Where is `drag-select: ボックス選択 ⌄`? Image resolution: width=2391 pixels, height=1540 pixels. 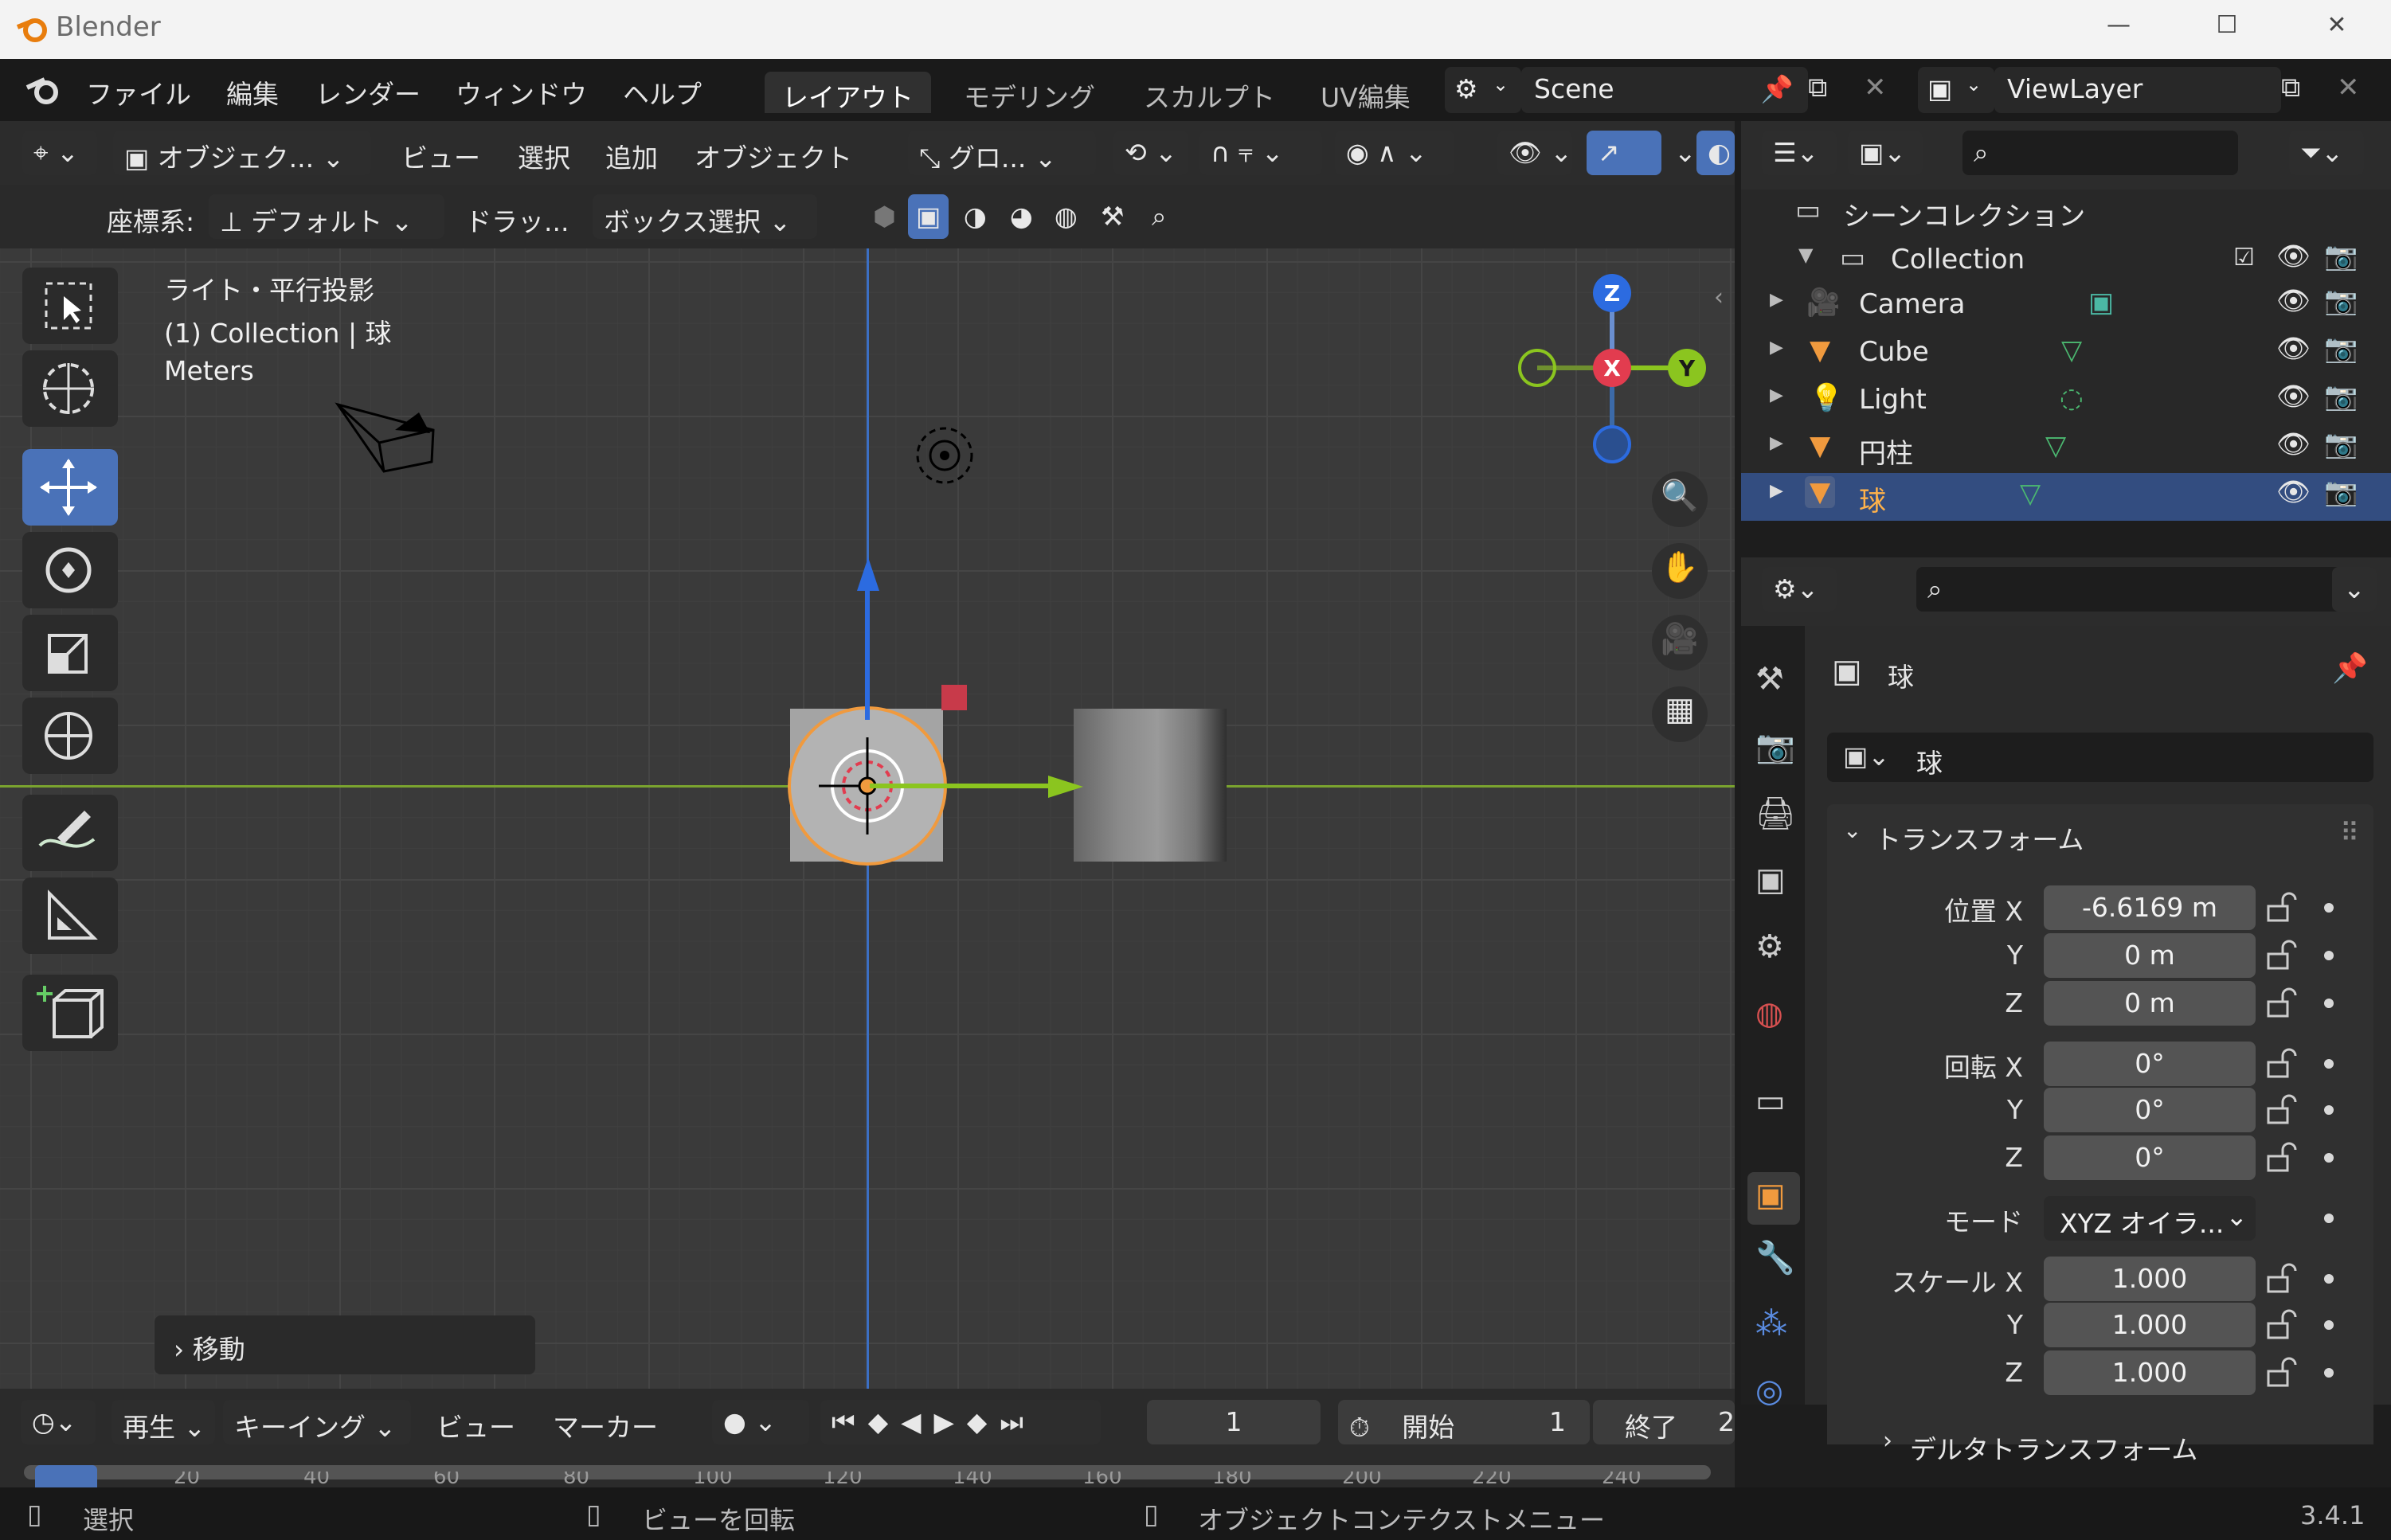
drag-select: ボックス選択 ⌄ is located at coordinates (705, 216).